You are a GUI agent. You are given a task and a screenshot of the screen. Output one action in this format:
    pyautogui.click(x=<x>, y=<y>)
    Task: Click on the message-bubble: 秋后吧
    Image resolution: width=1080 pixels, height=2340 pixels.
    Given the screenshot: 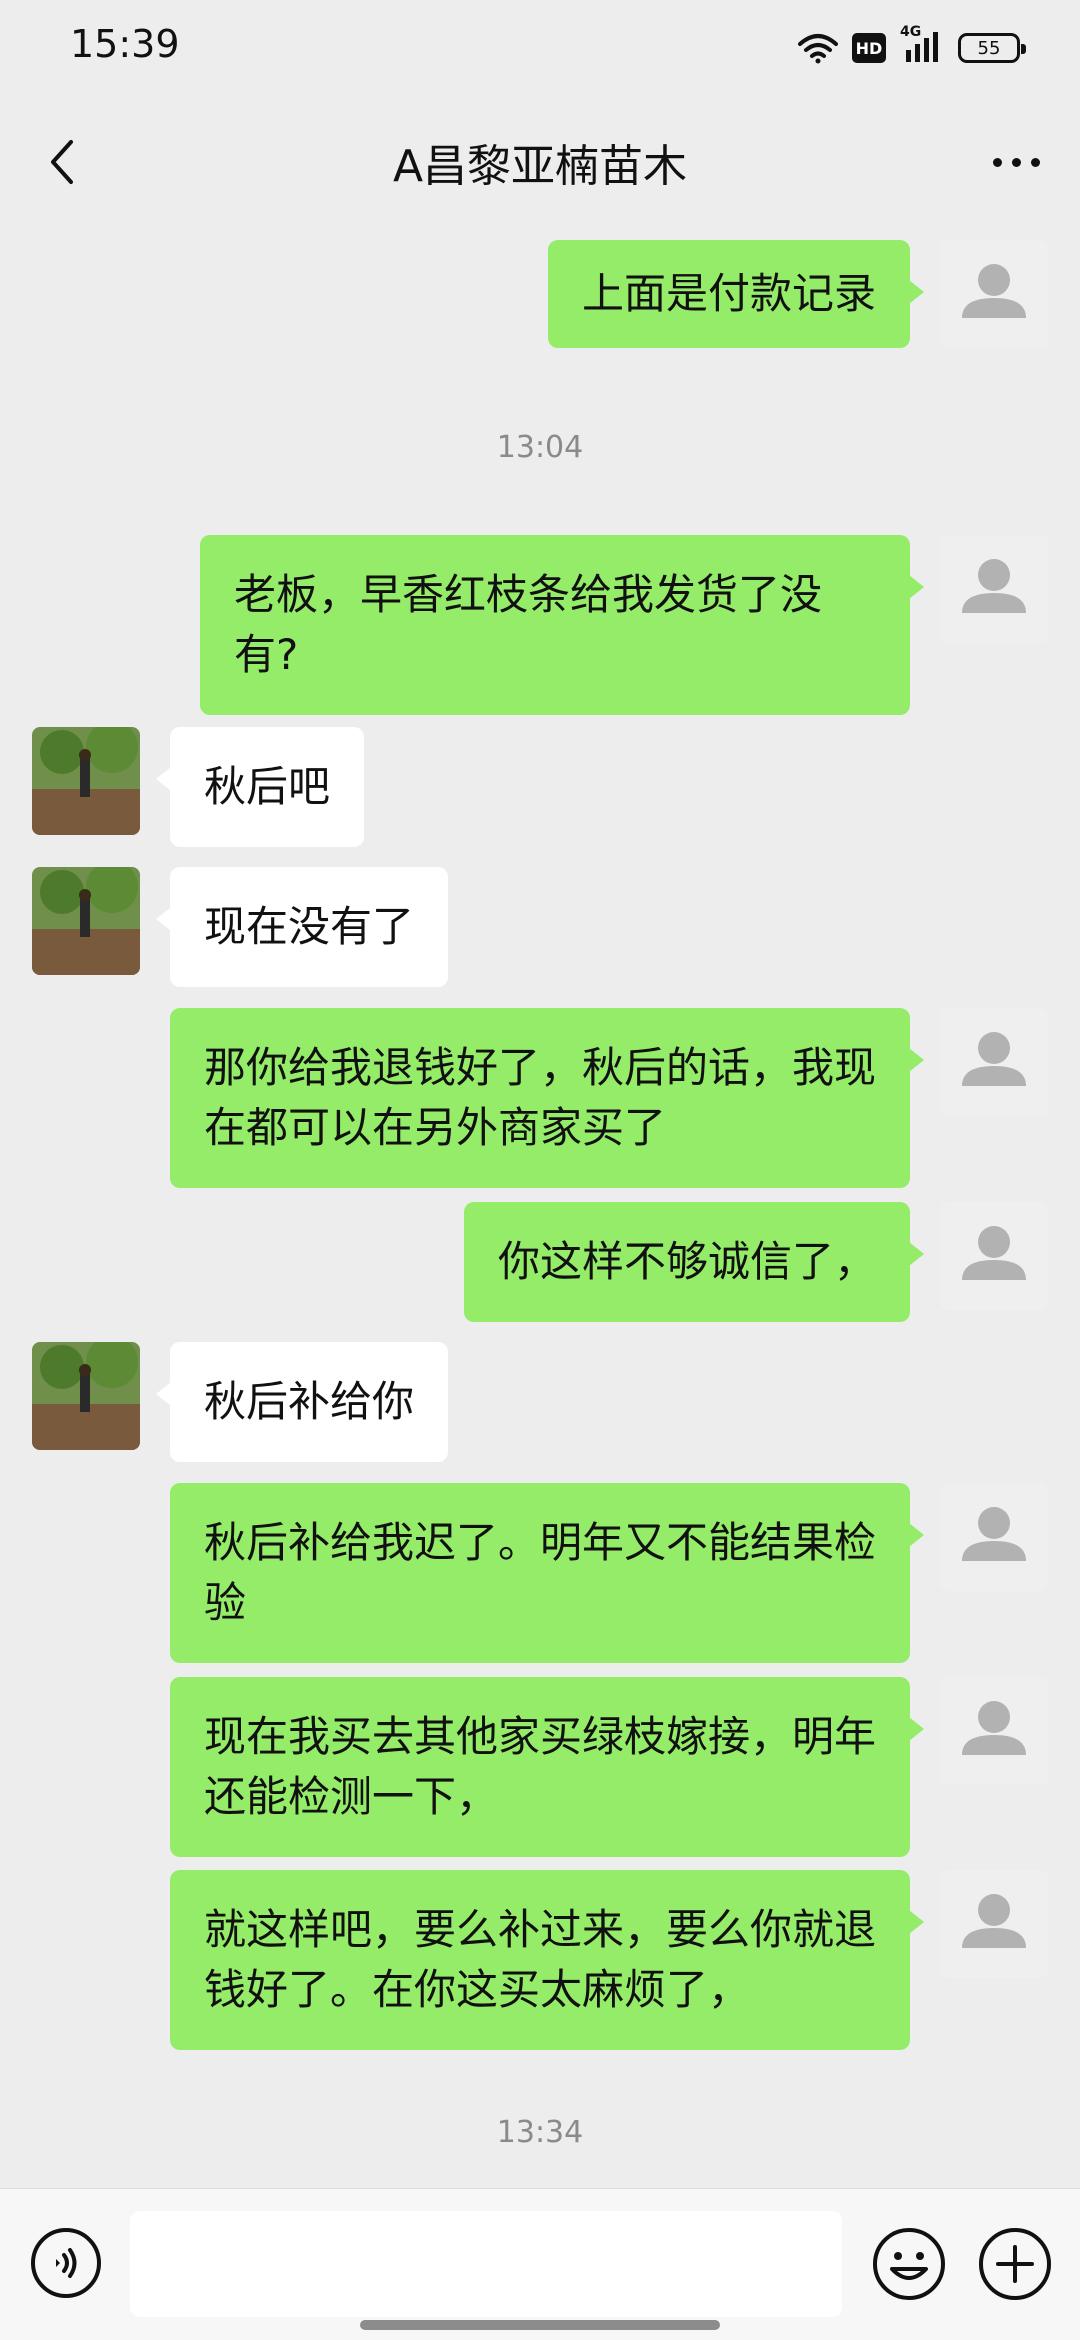 What is the action you would take?
    pyautogui.click(x=260, y=787)
    